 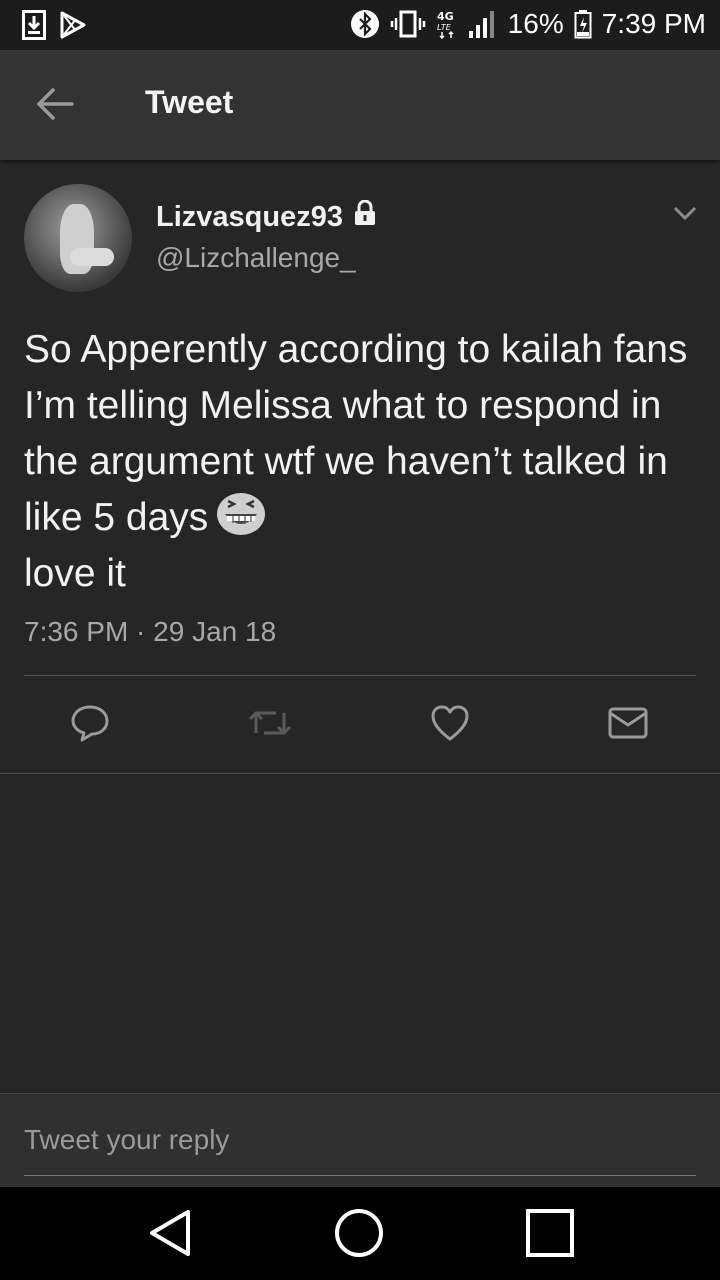 I want to click on back-arrow-icon, so click(x=54, y=107).